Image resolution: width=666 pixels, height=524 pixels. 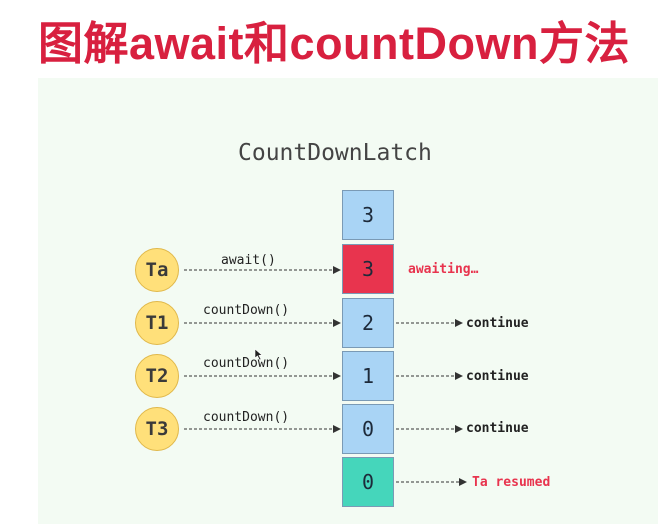 What do you see at coordinates (368, 215) in the screenshot?
I see `latch-cell-initial: 3` at bounding box center [368, 215].